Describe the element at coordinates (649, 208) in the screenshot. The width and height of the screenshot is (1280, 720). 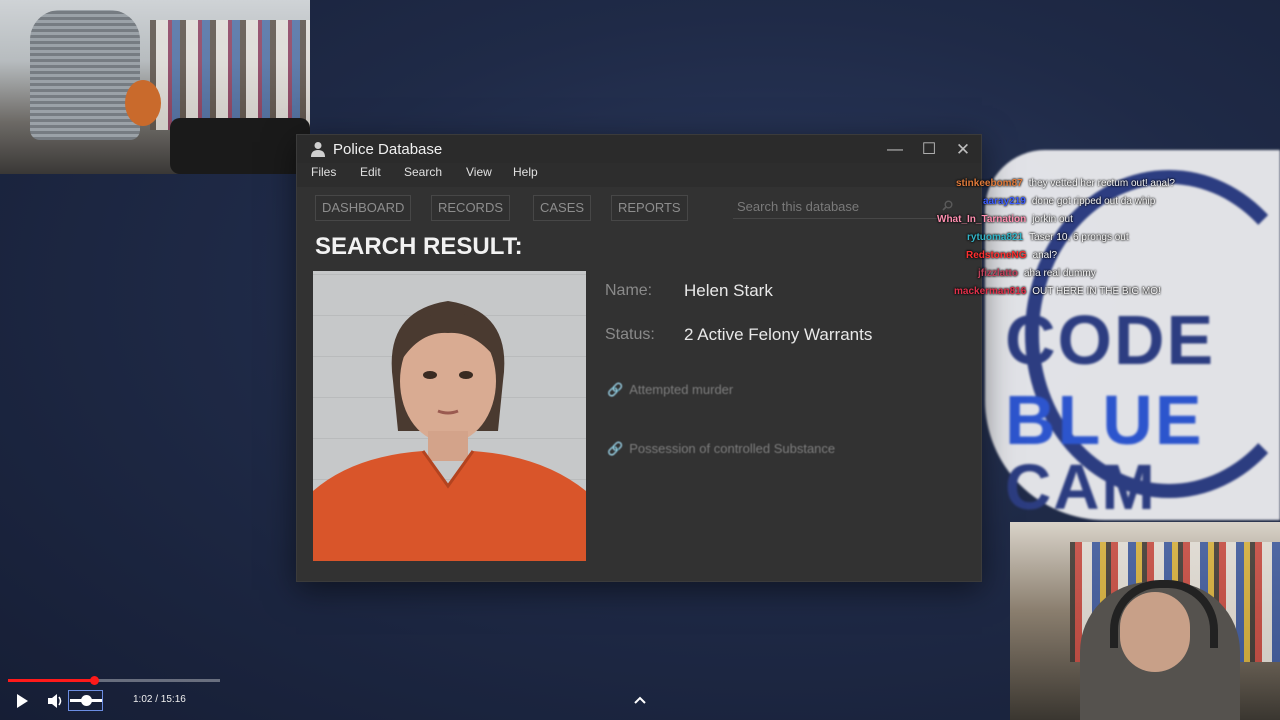
I see `tab-reports: REPORTS` at that location.